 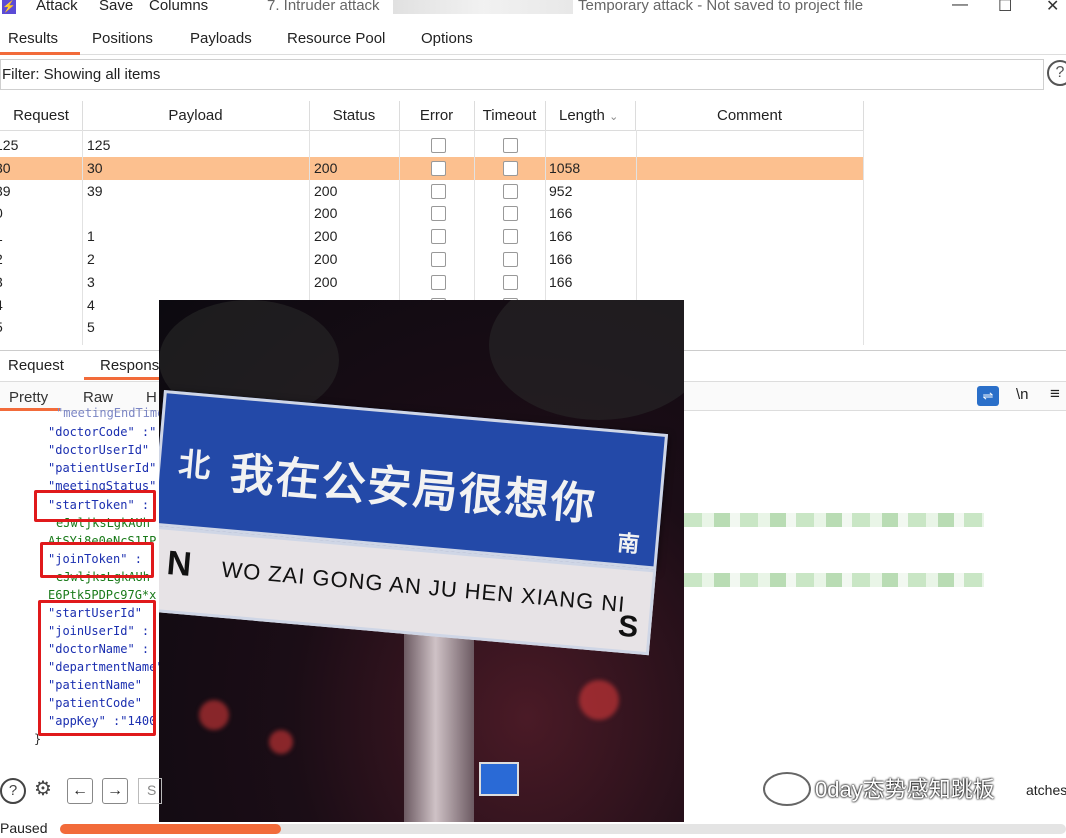 What do you see at coordinates (81, 74) in the screenshot?
I see `filter-text: Filter: Showing all items` at bounding box center [81, 74].